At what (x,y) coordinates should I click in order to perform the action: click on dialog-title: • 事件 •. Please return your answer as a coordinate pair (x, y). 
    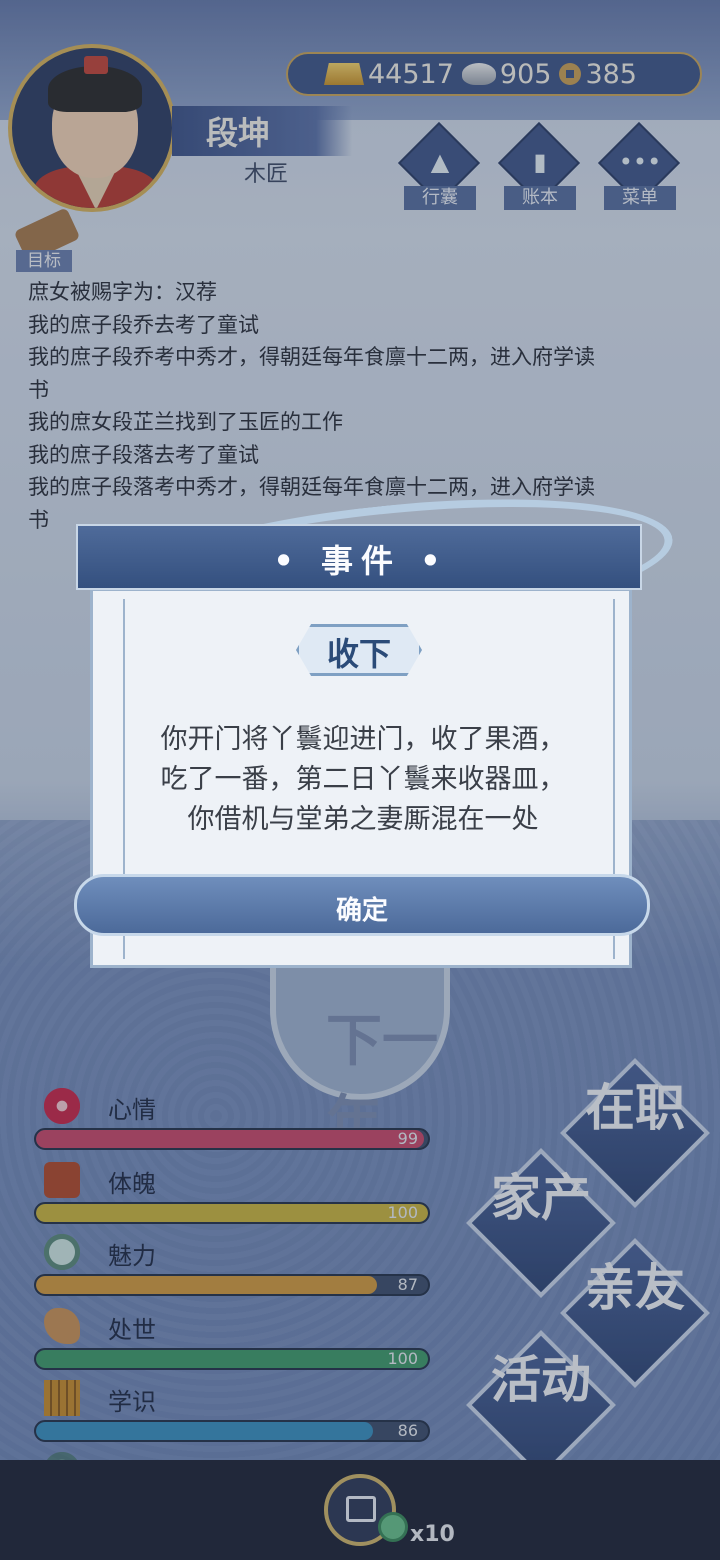
    Looking at the image, I should click on (361, 561).